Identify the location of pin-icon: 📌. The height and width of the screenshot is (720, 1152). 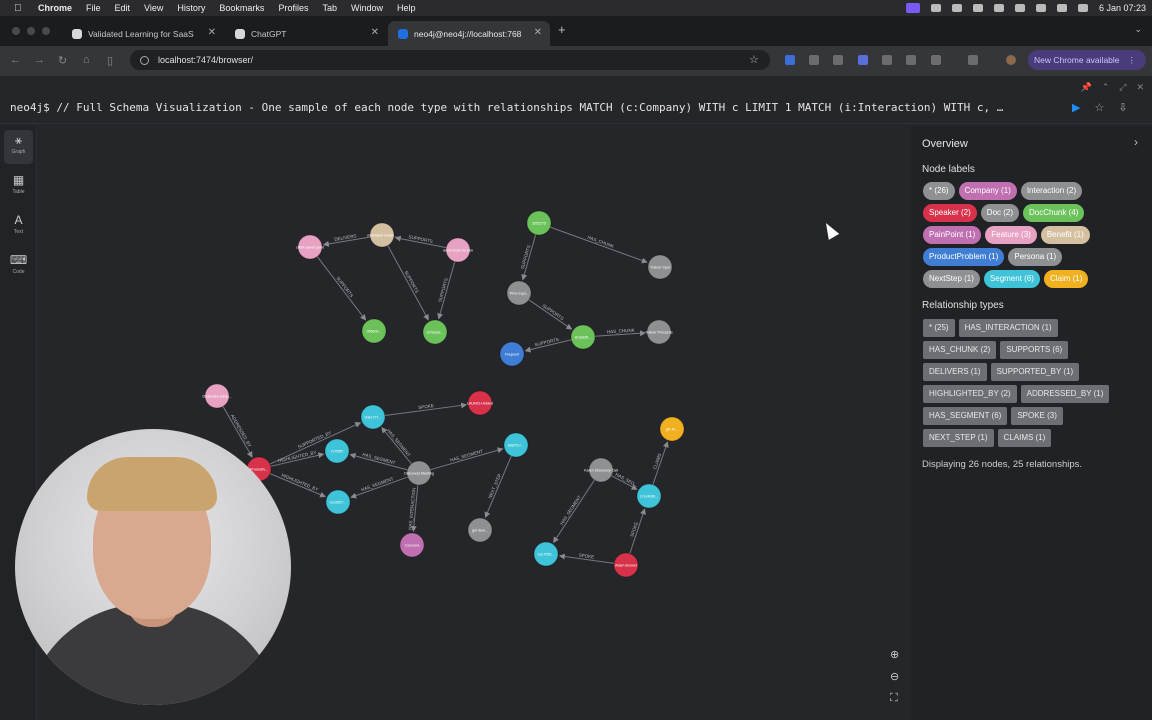
(1085, 87).